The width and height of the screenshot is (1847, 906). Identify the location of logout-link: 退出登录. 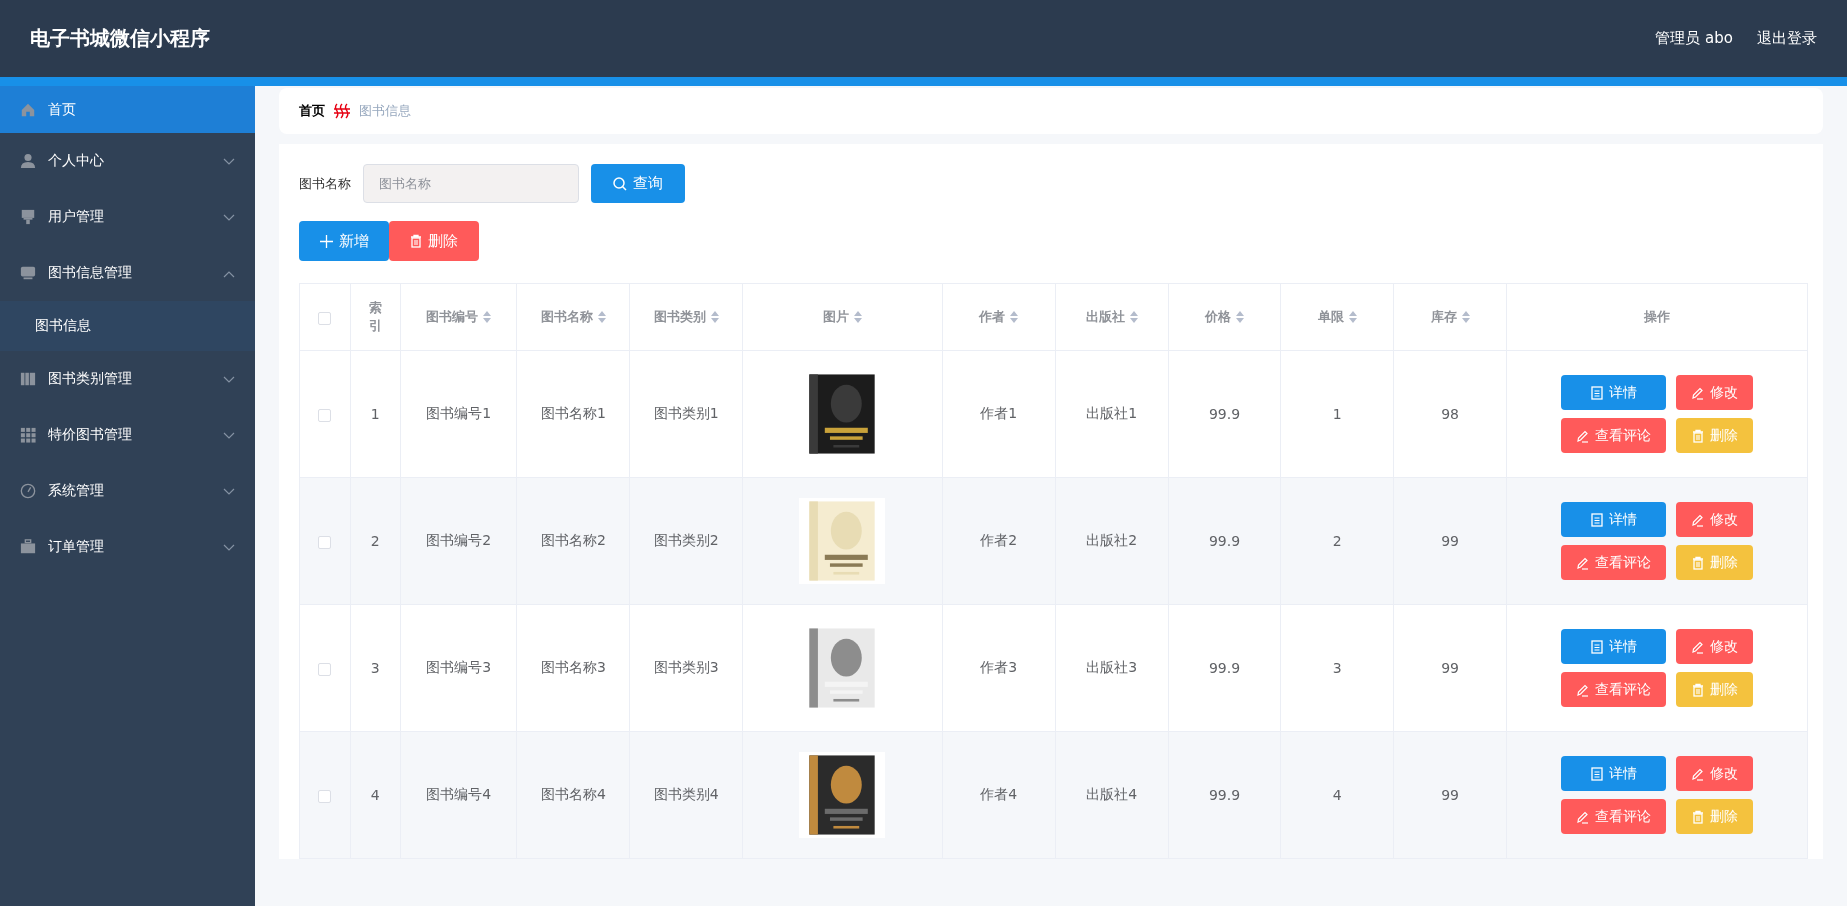
(1787, 38).